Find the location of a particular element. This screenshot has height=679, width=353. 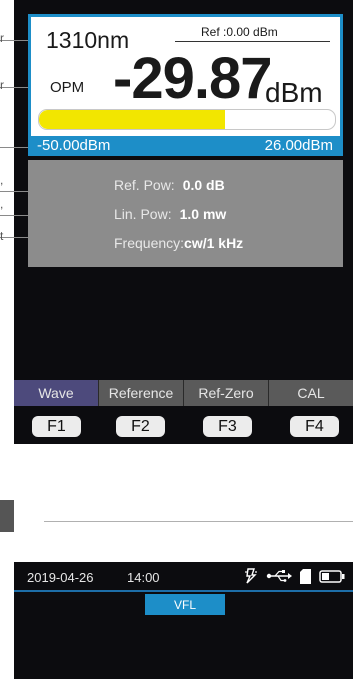

f1-key: F1 is located at coordinates (56, 426).